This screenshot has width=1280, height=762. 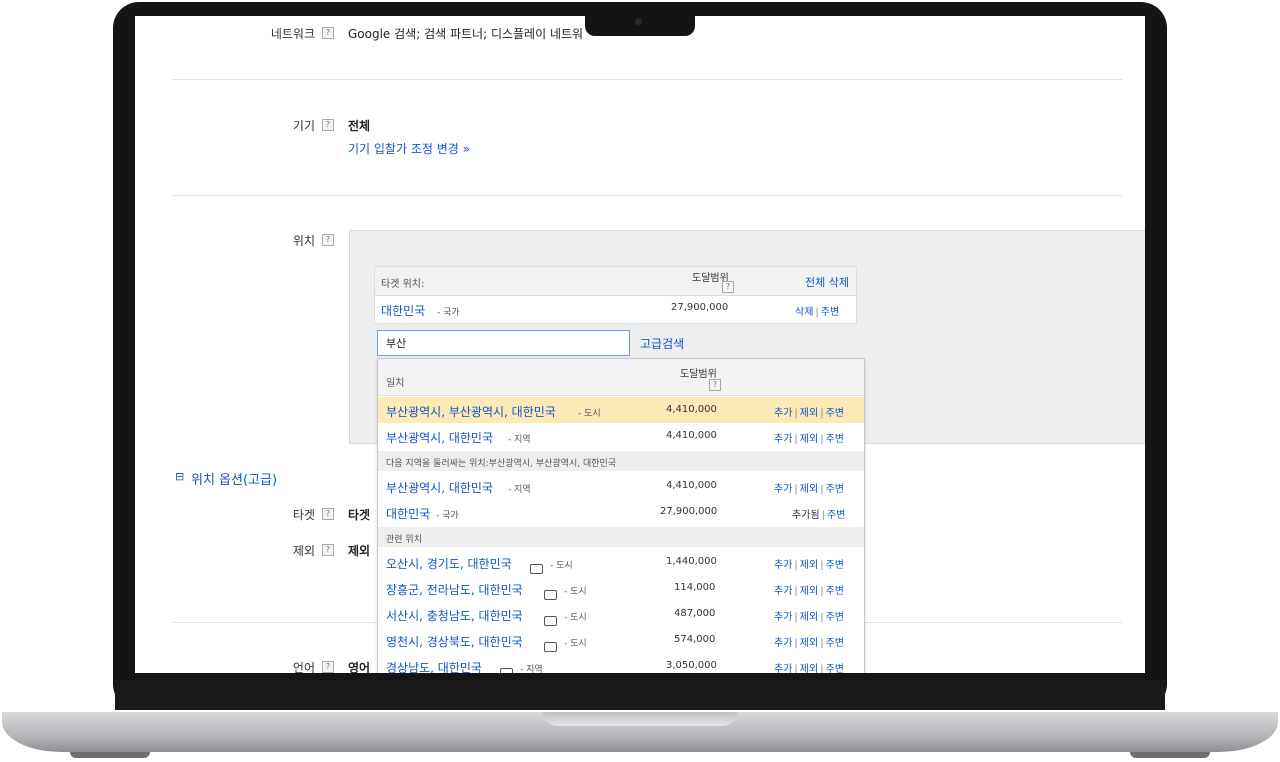 What do you see at coordinates (303, 241) in the screenshot?
I see `location-label: 위치` at bounding box center [303, 241].